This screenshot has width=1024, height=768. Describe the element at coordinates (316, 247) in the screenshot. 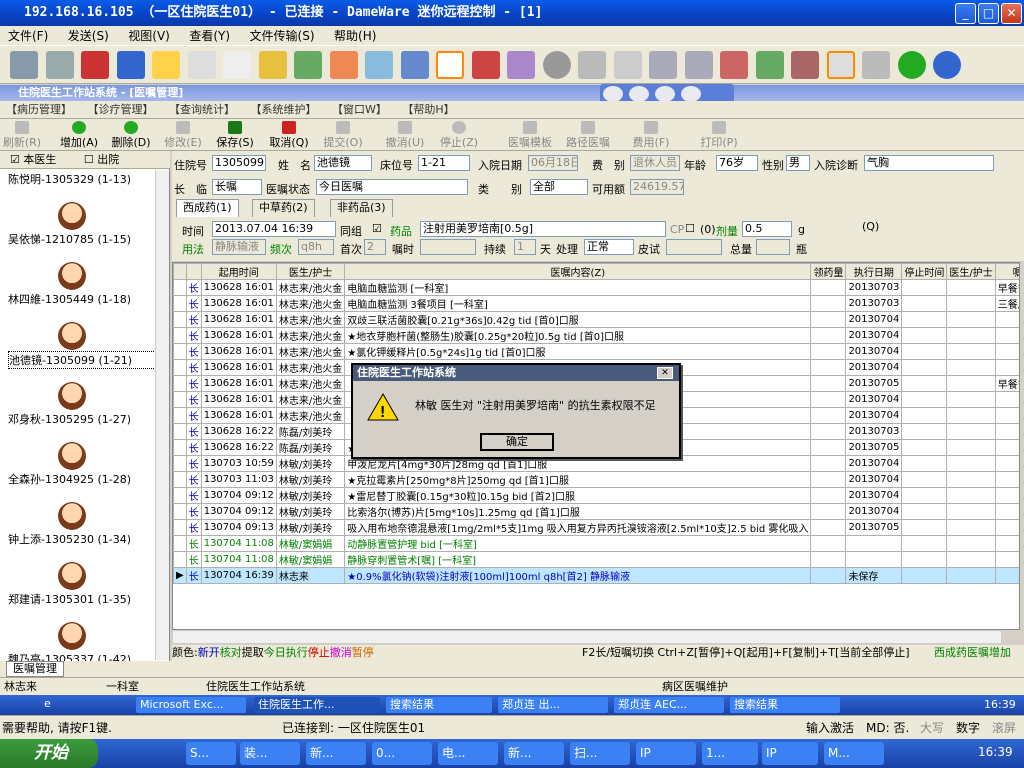

I see `freq-field: q8h` at that location.